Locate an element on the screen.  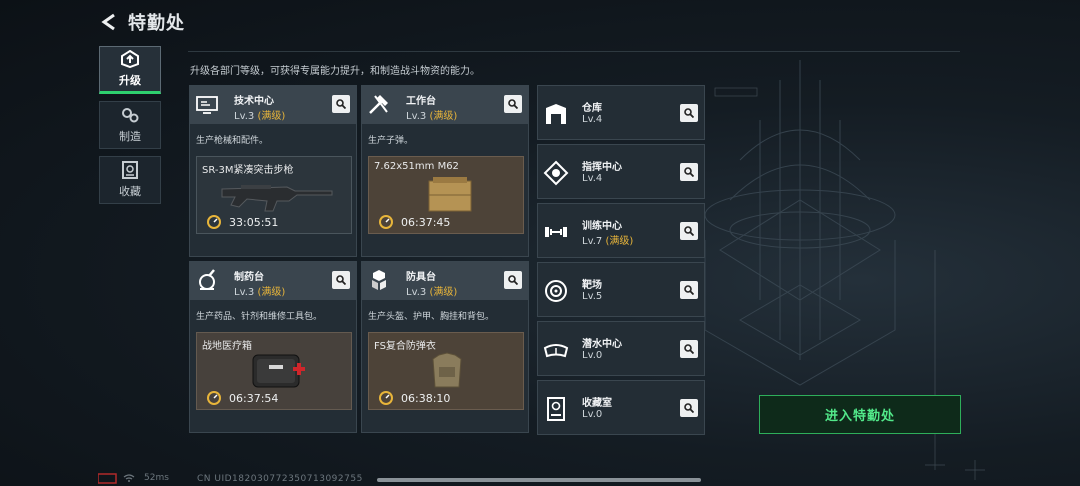
facility-name: 靶场 is located at coordinates (592, 285).